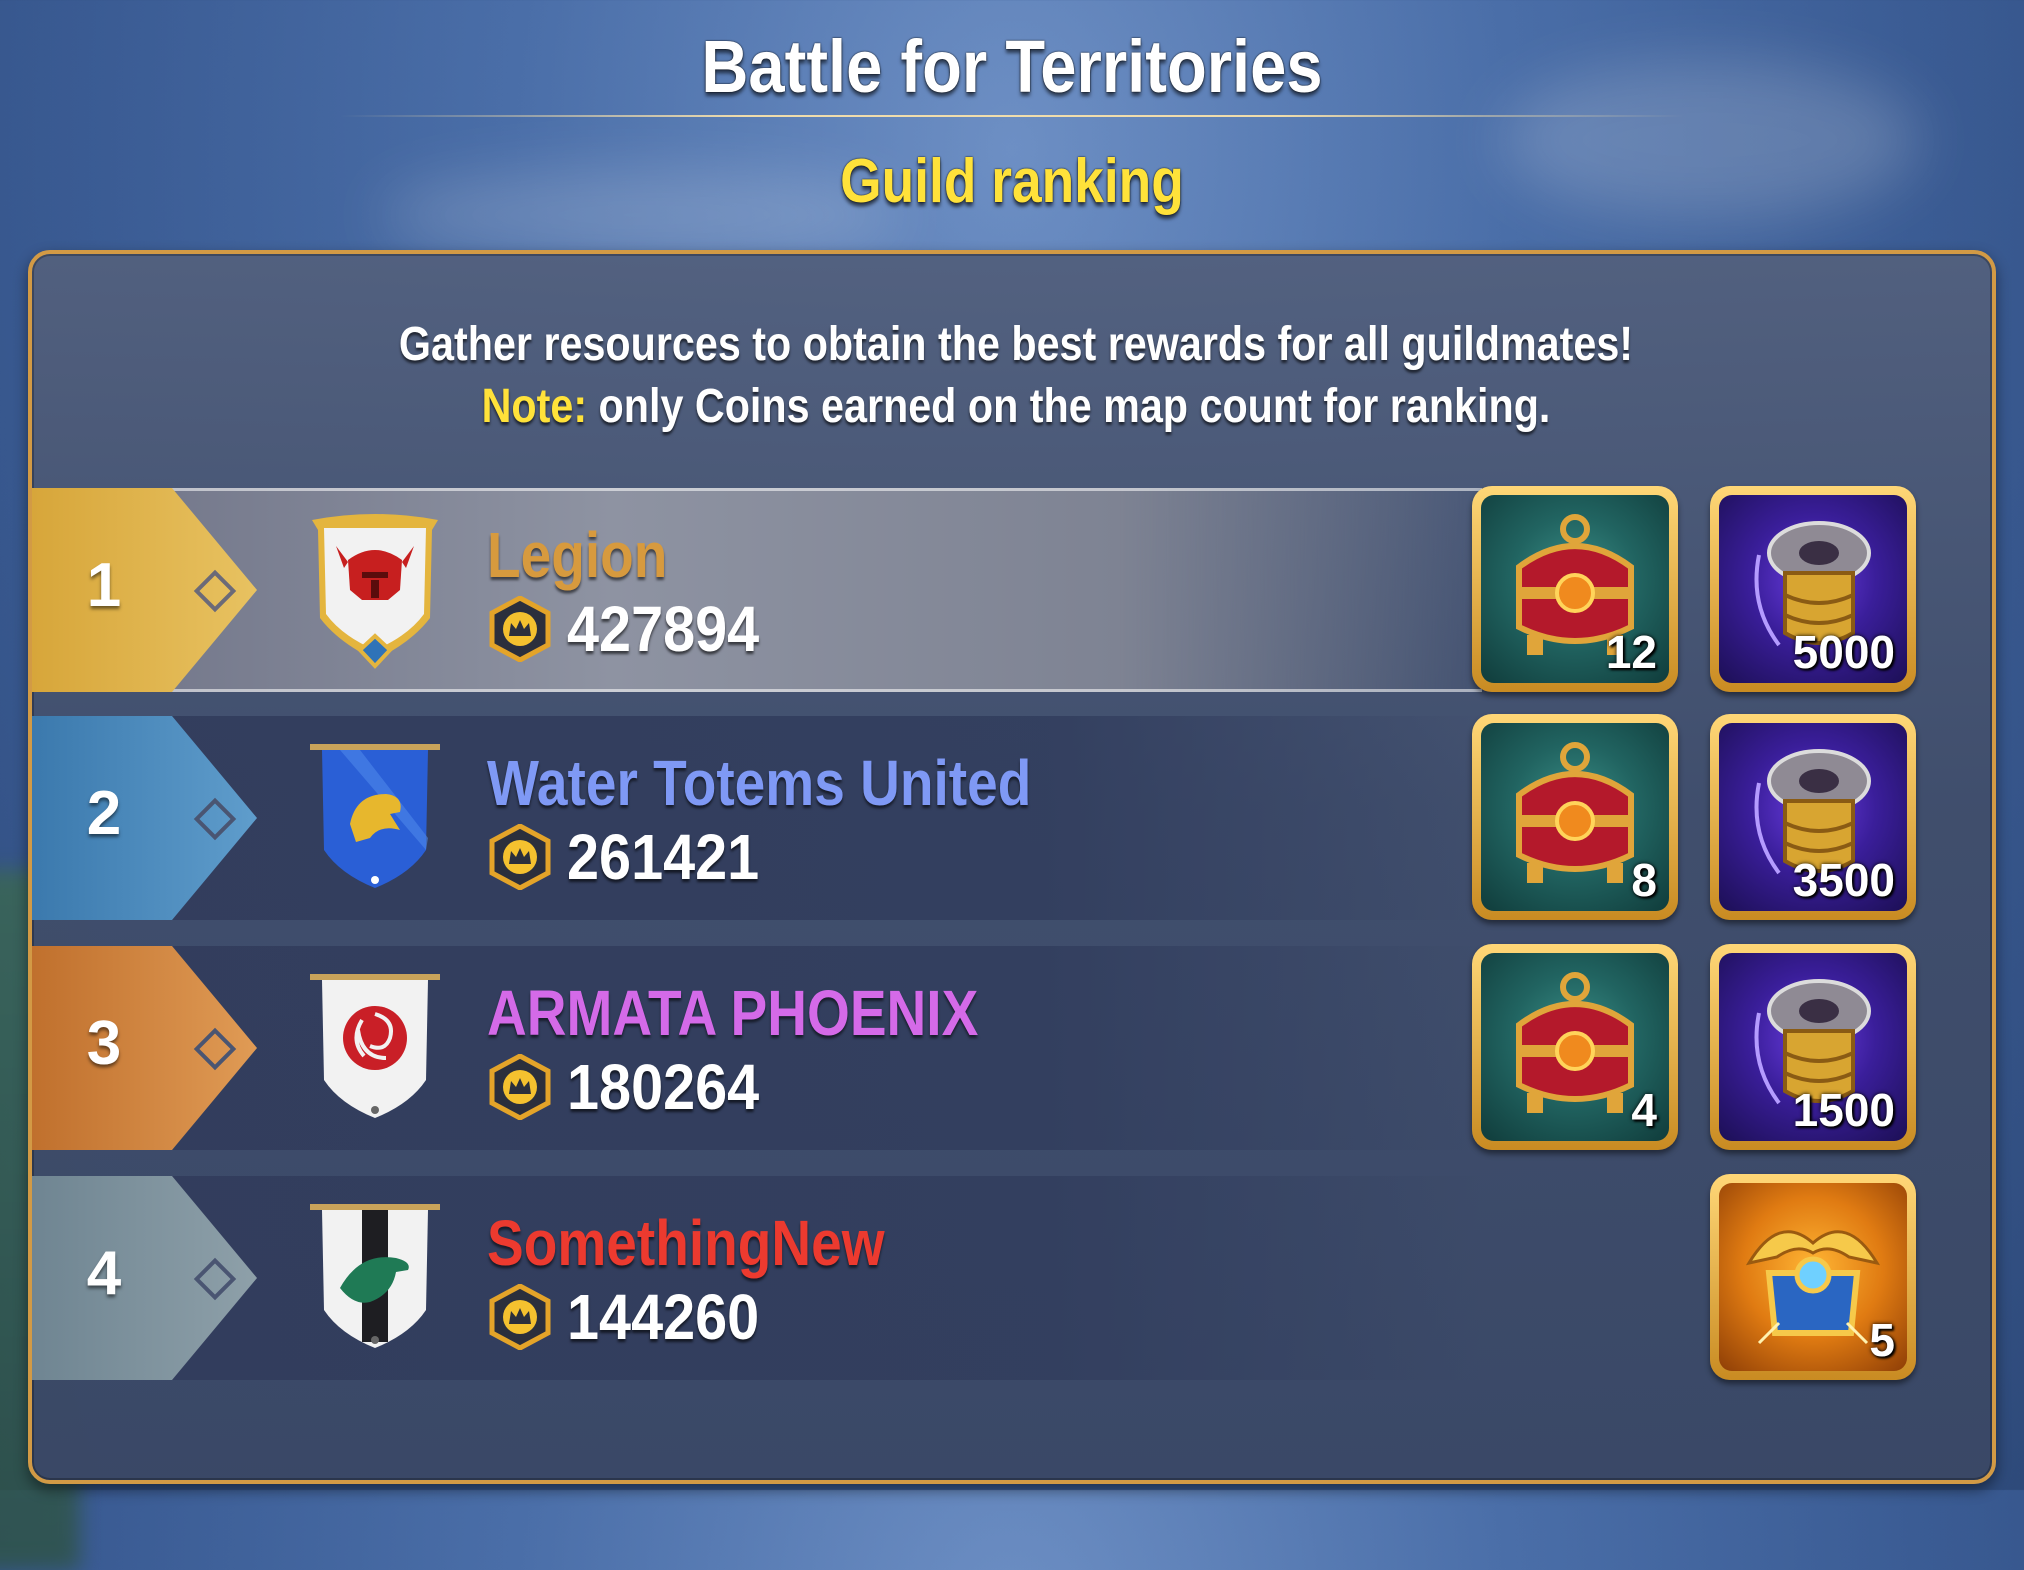 Image resolution: width=2024 pixels, height=1570 pixels. Describe the element at coordinates (1012, 66) in the screenshot. I see `page-title: Battle for Territories` at that location.